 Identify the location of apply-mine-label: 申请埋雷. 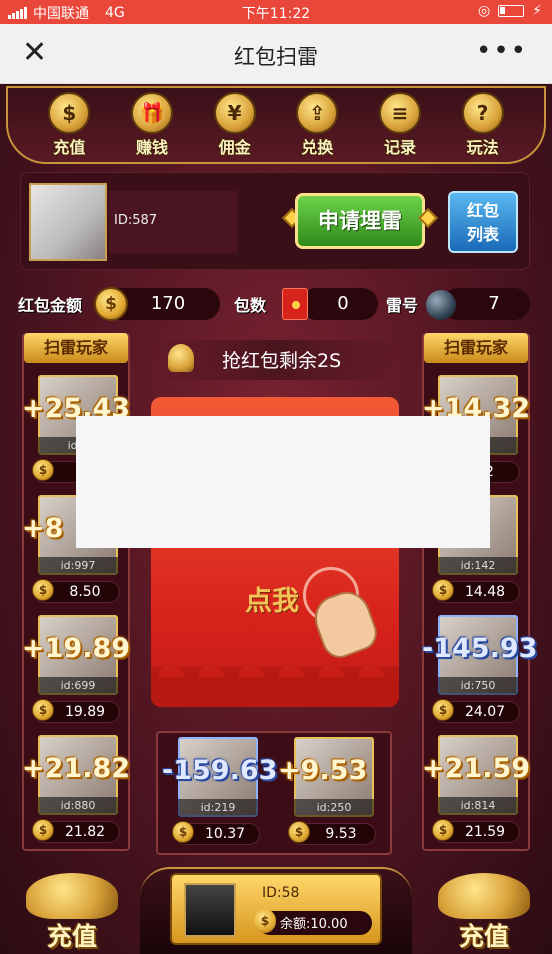
(360, 221).